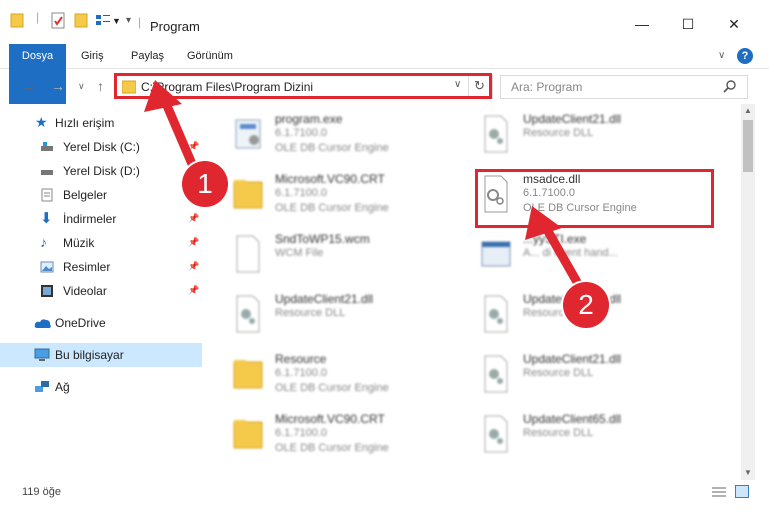 This screenshot has width=769, height=513. I want to click on step-badge-1: 1, so click(205, 184).